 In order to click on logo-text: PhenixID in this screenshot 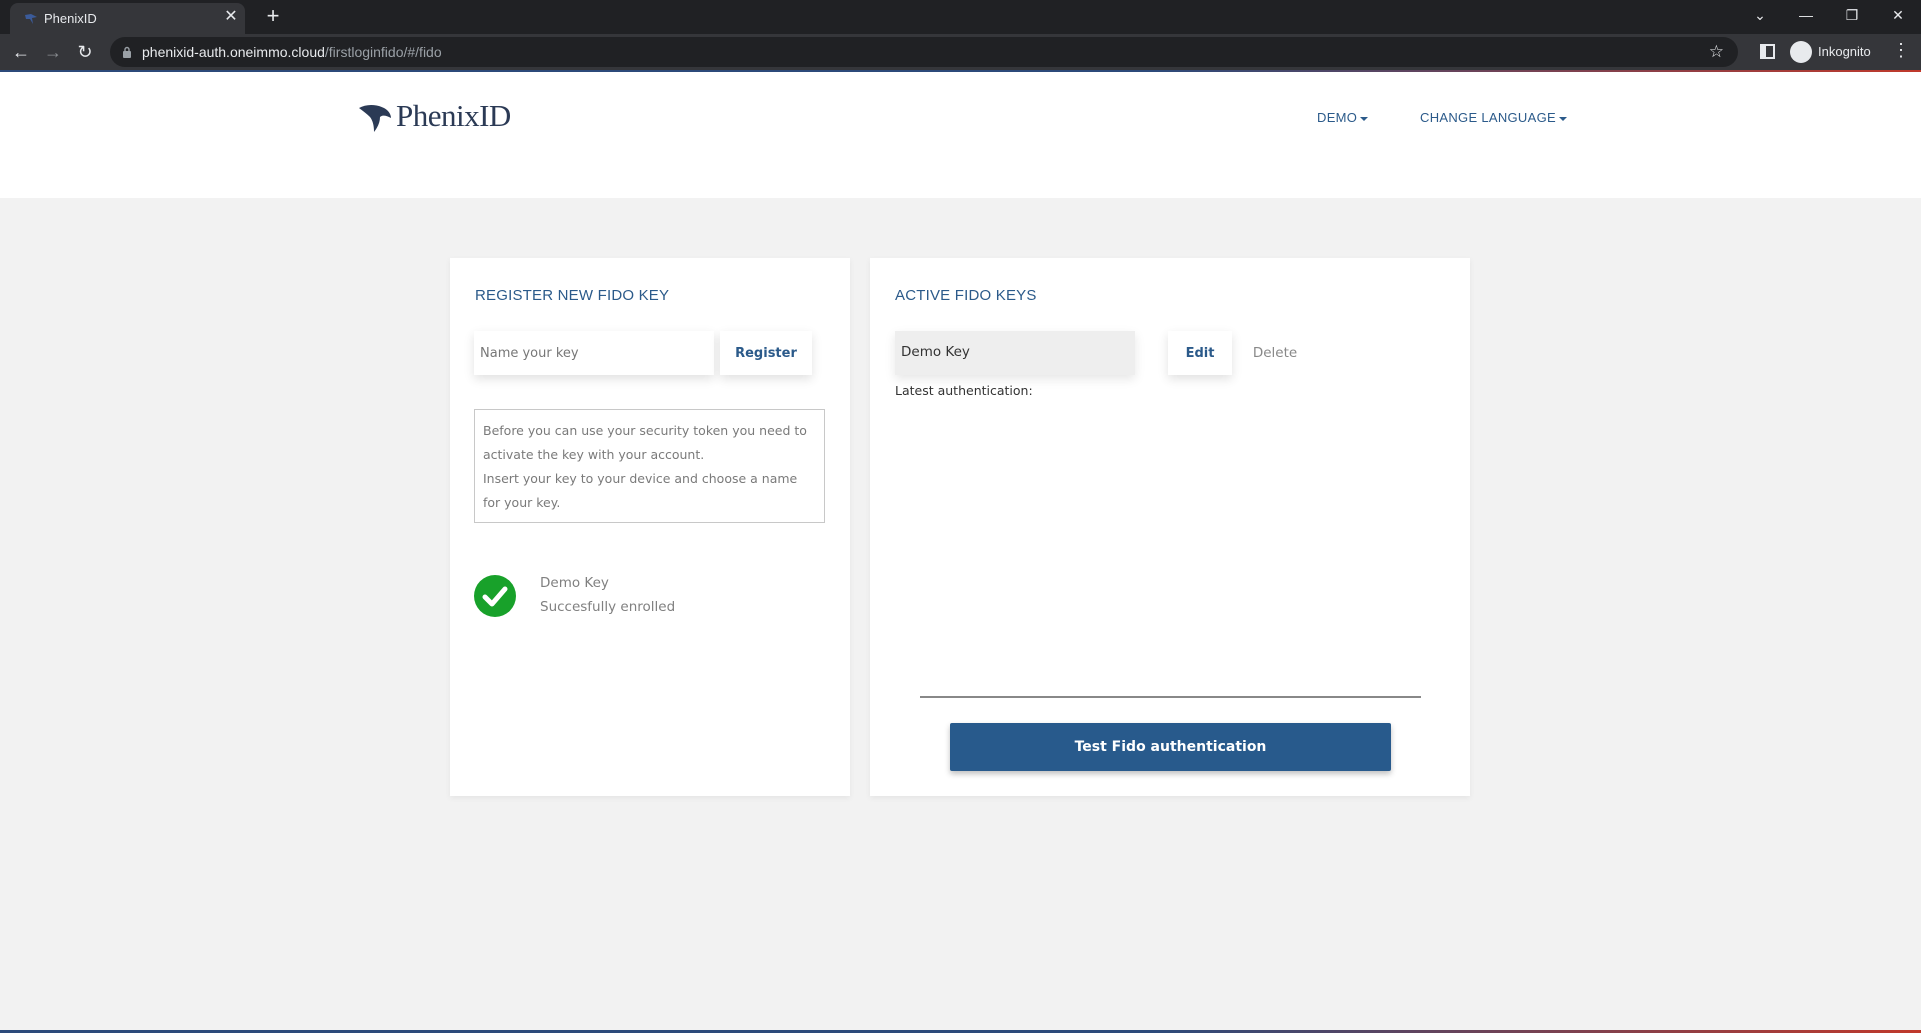, I will do `click(453, 115)`.